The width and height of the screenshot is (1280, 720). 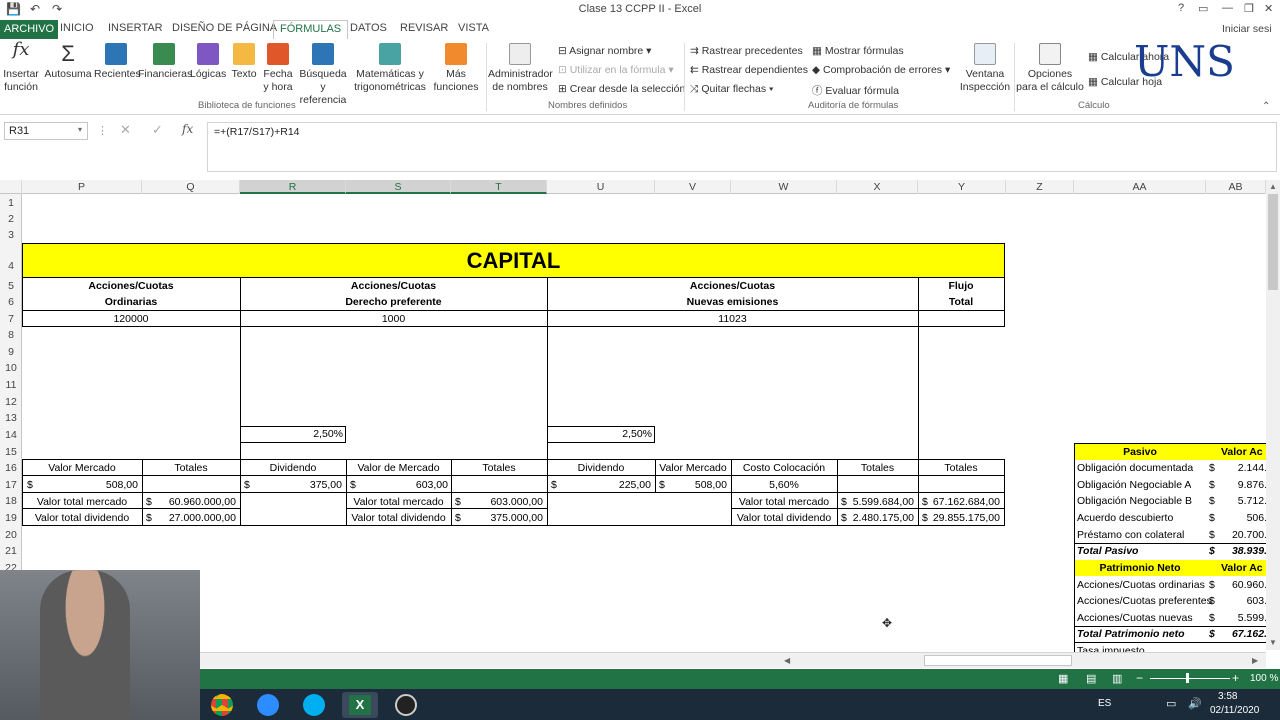 I want to click on cell-q19: 27.000.000,00, so click(x=196, y=518).